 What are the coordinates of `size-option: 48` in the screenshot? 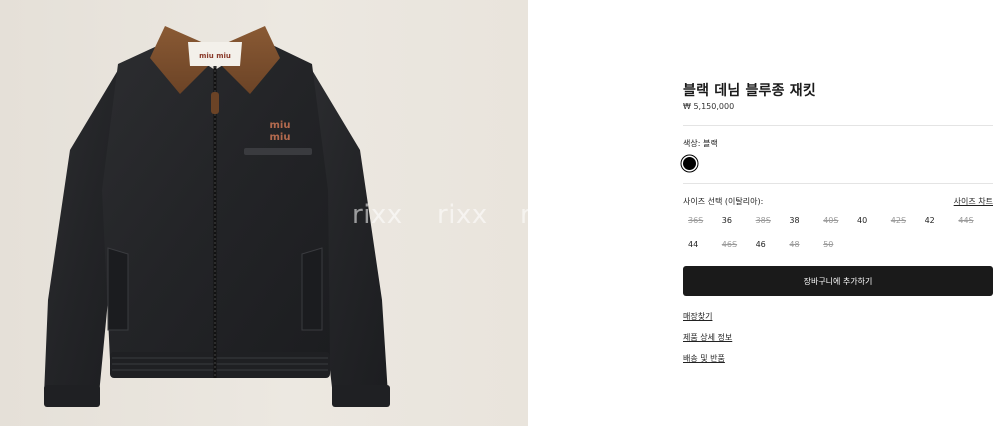 It's located at (801, 245).